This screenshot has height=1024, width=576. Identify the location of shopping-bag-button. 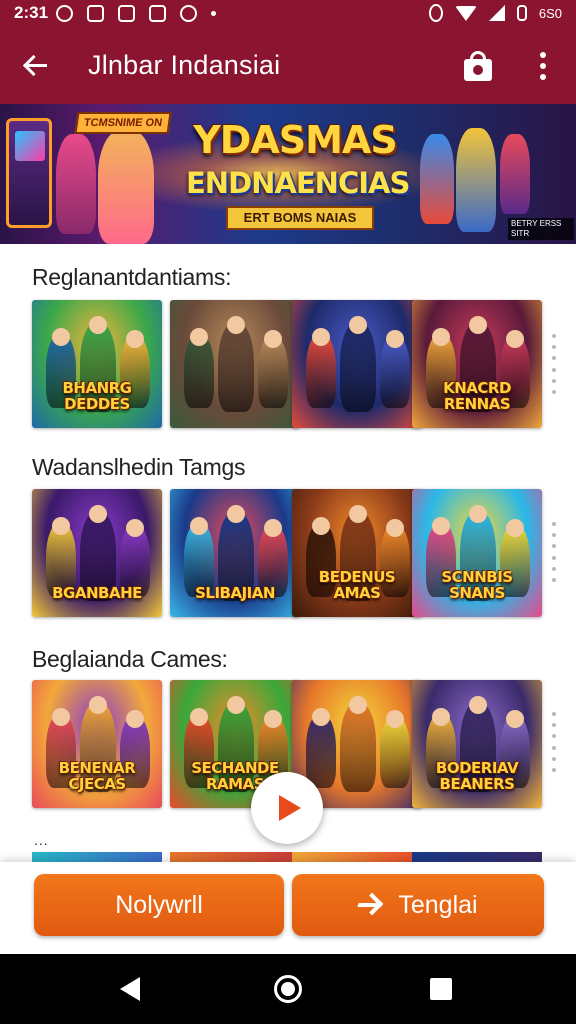
(478, 66).